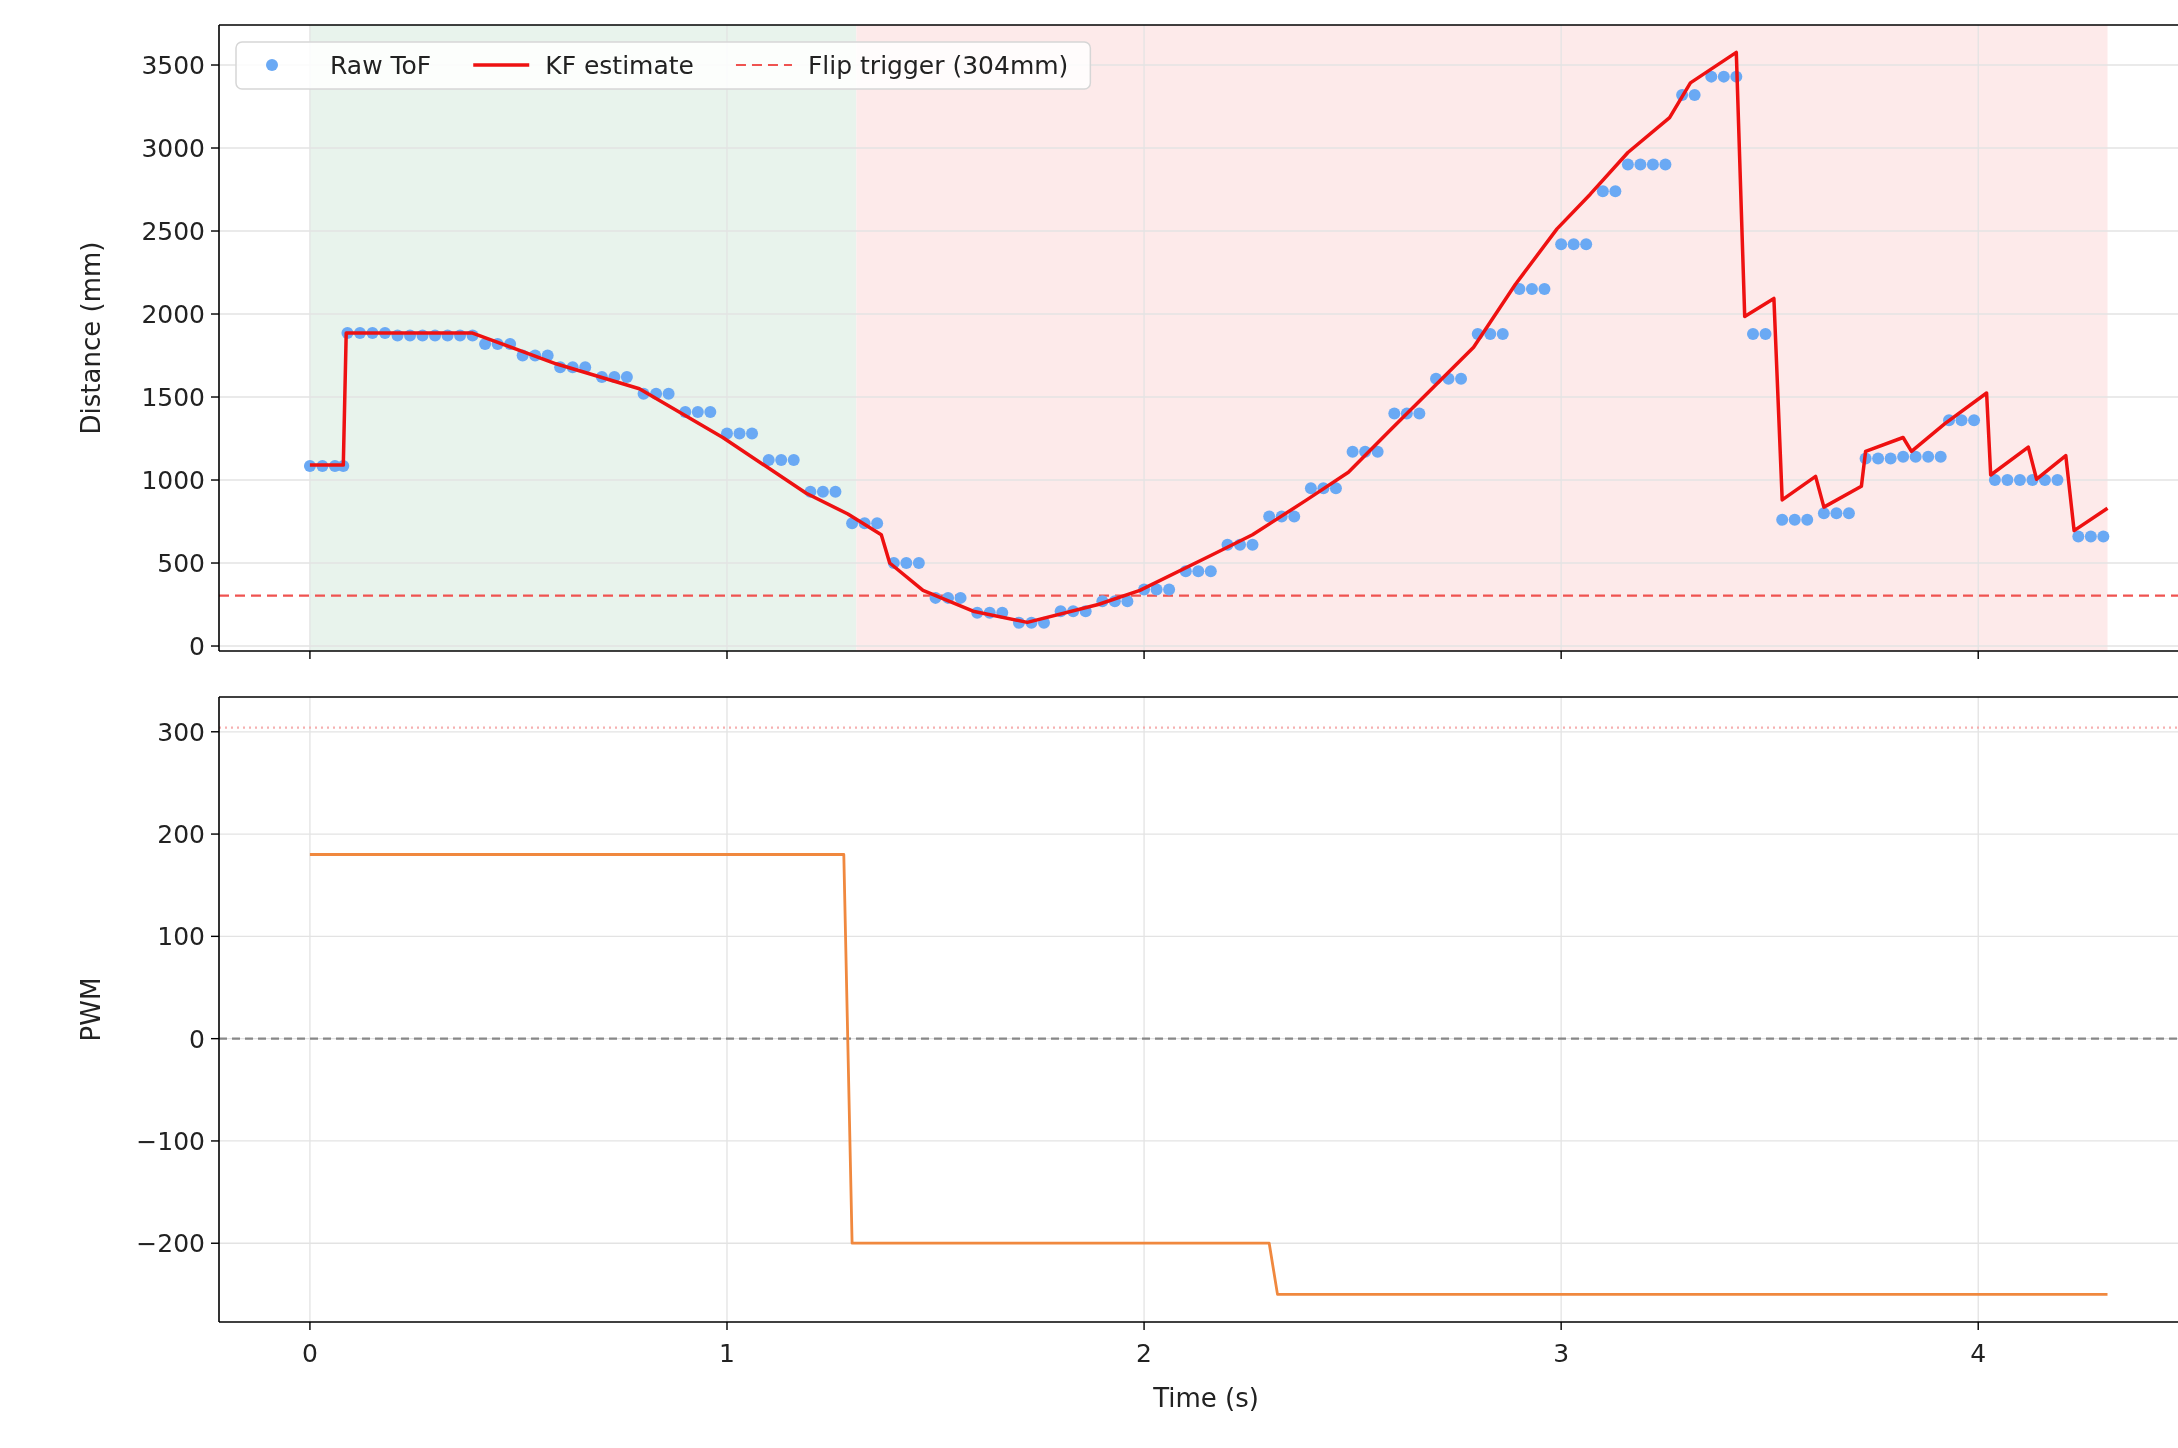  Describe the element at coordinates (91, 338) in the screenshot. I see `axis-label: Distance (mm)` at that location.